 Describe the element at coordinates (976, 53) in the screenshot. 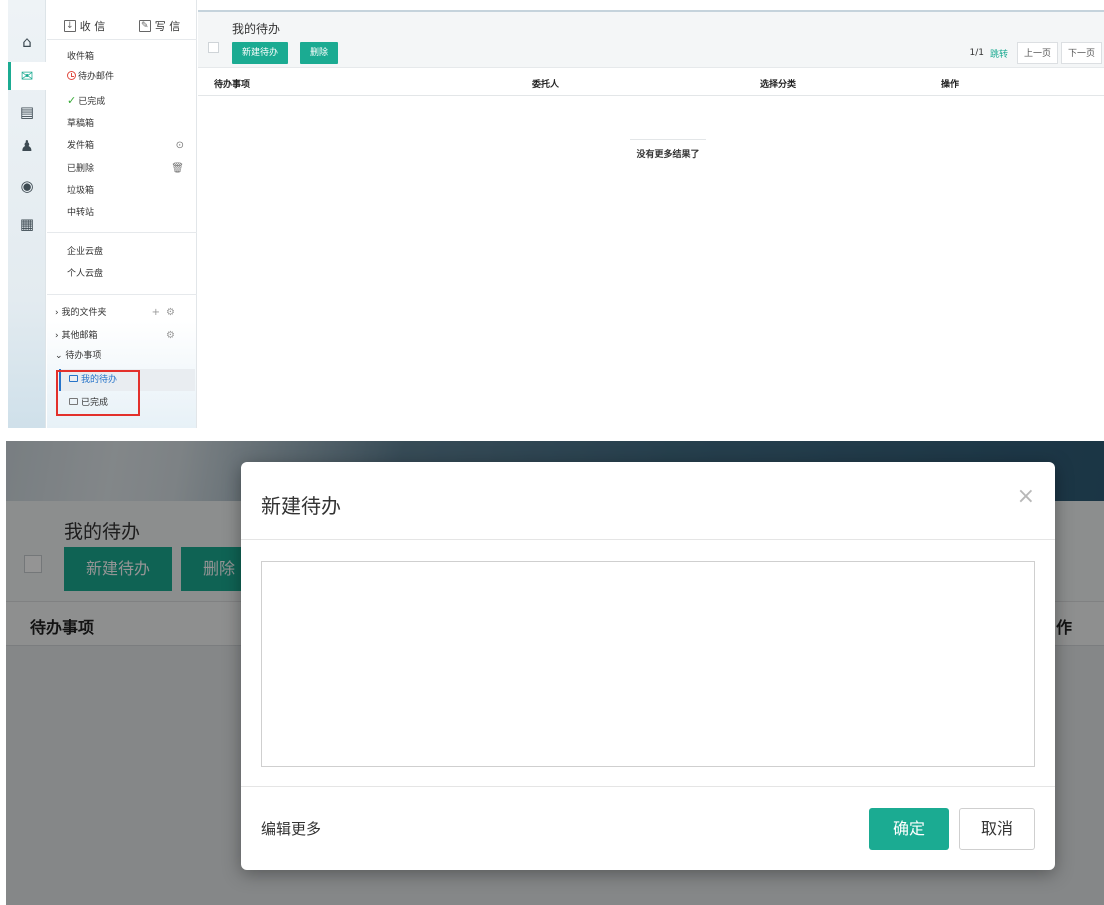

I see `page-indicator: 1/1` at that location.